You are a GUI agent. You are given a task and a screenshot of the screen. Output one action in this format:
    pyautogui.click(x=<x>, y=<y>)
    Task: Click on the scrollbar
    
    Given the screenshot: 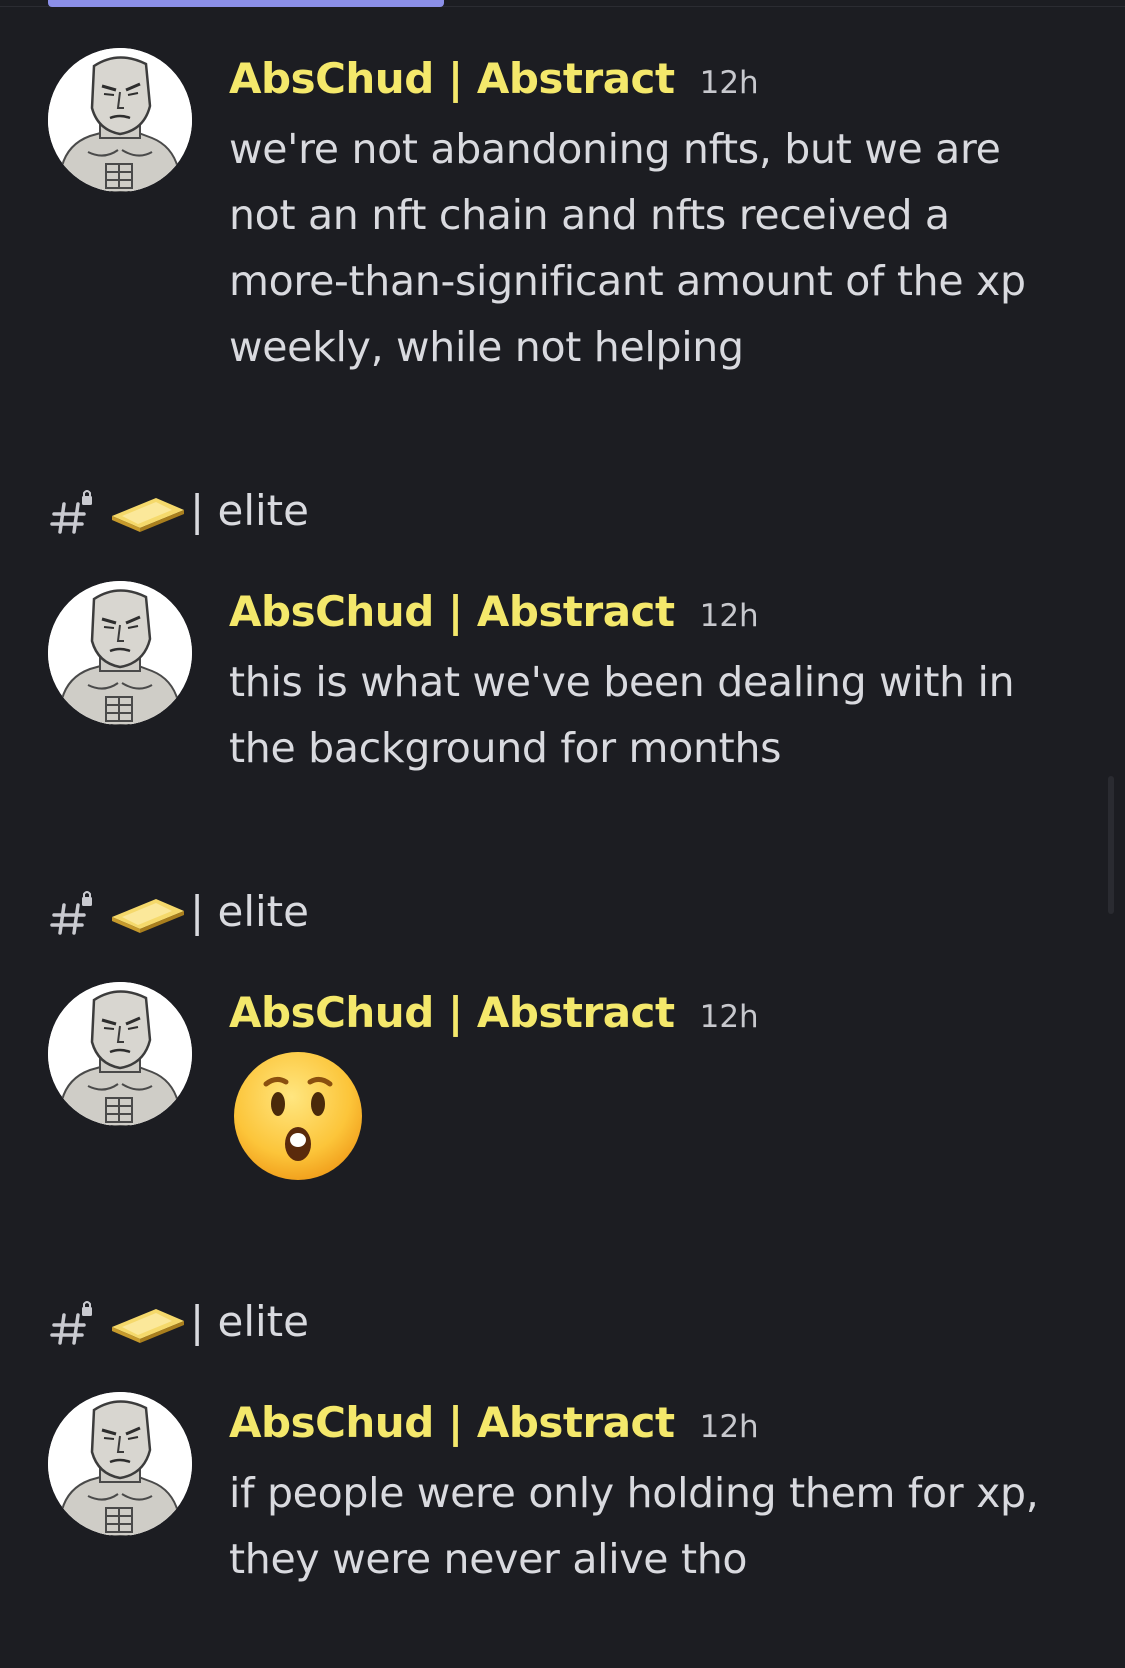 What is the action you would take?
    pyautogui.click(x=1111, y=845)
    